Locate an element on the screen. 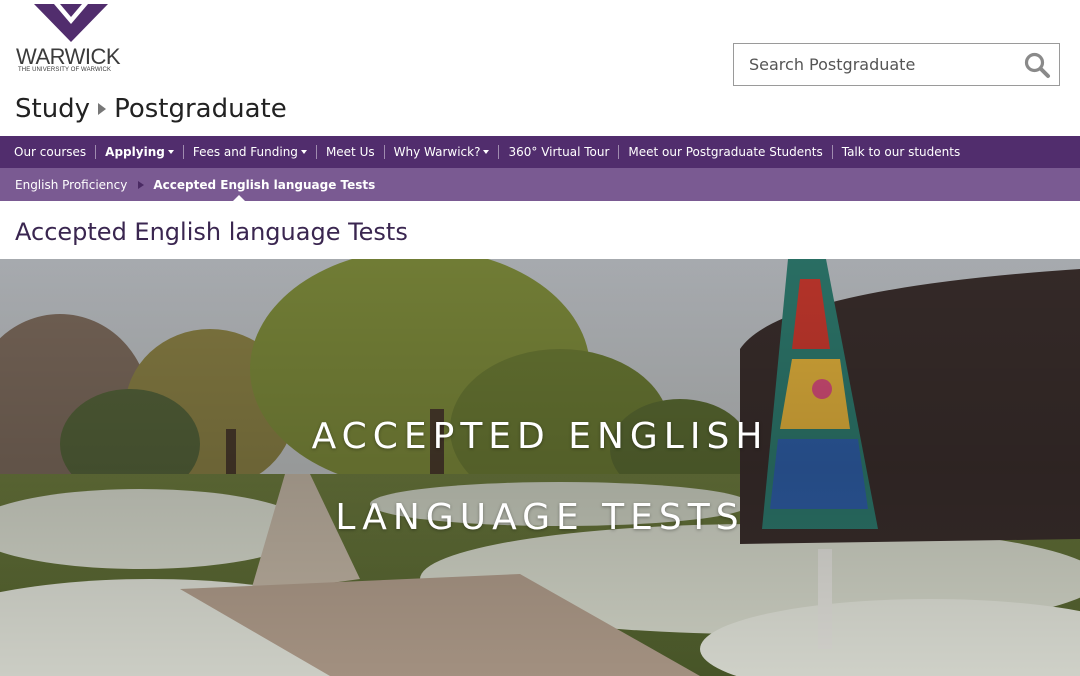  subnav-arrow-icon is located at coordinates (141, 184).